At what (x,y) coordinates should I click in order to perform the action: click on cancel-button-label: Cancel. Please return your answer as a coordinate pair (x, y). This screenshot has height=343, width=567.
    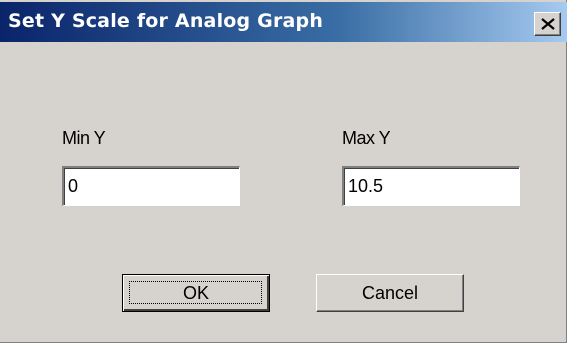
    Looking at the image, I should click on (390, 293).